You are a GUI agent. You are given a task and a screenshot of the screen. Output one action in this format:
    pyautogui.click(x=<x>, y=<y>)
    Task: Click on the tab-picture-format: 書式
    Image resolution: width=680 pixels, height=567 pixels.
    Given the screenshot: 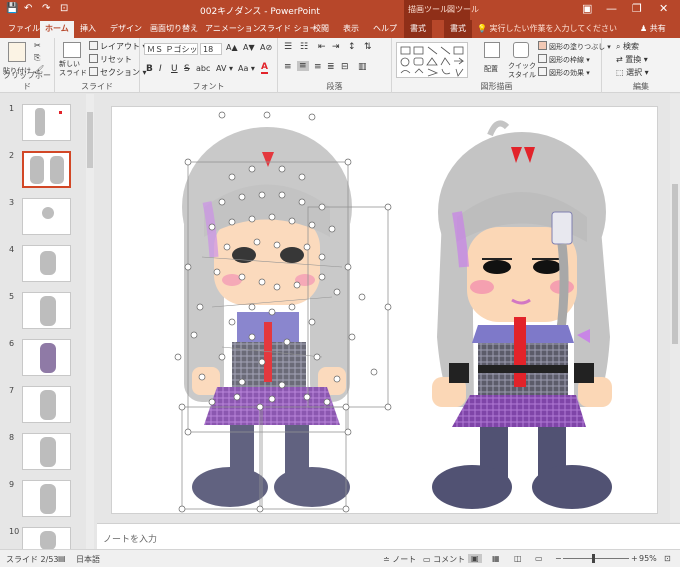 What is the action you would take?
    pyautogui.click(x=458, y=29)
    